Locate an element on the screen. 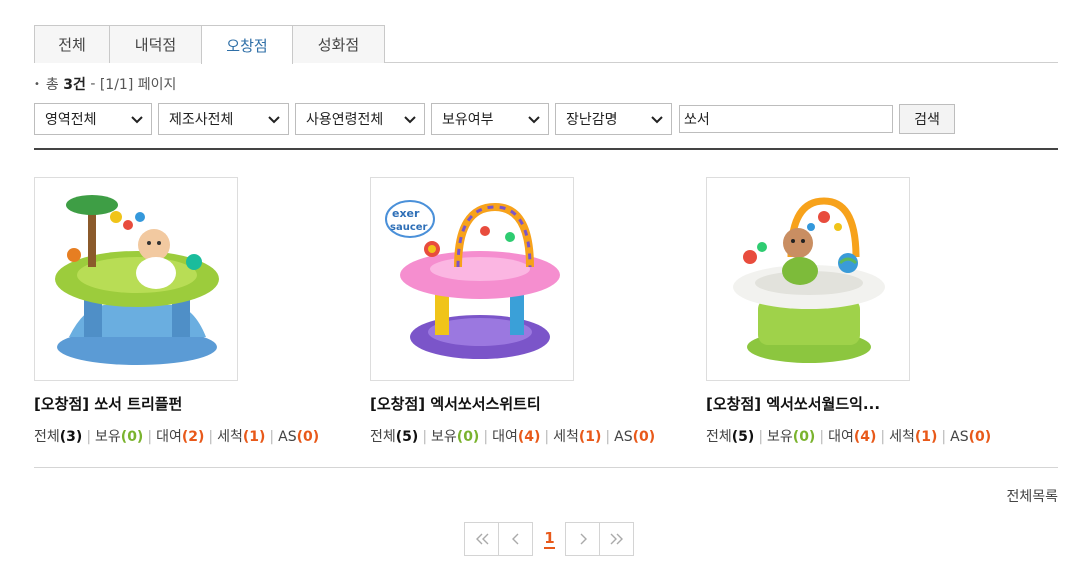 This screenshot has height=572, width=1085. search-button: 검색 is located at coordinates (927, 119).